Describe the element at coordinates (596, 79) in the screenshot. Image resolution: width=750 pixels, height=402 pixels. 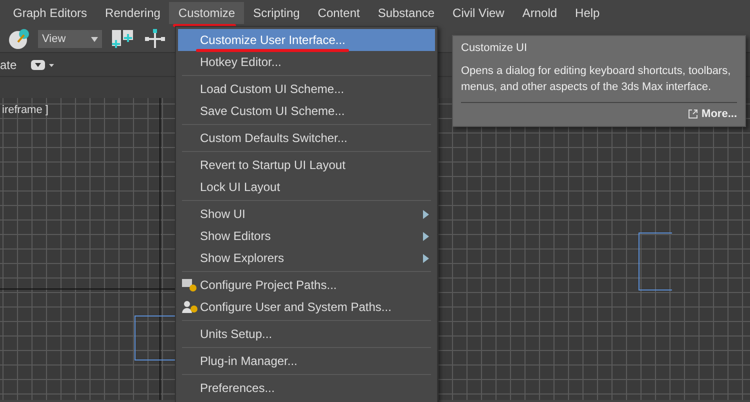
I see `tooltip-text: Opens a dialog for editing keyboard shortcuts, toolbars, menus, and other aspects of the 3ds Max interface.` at that location.